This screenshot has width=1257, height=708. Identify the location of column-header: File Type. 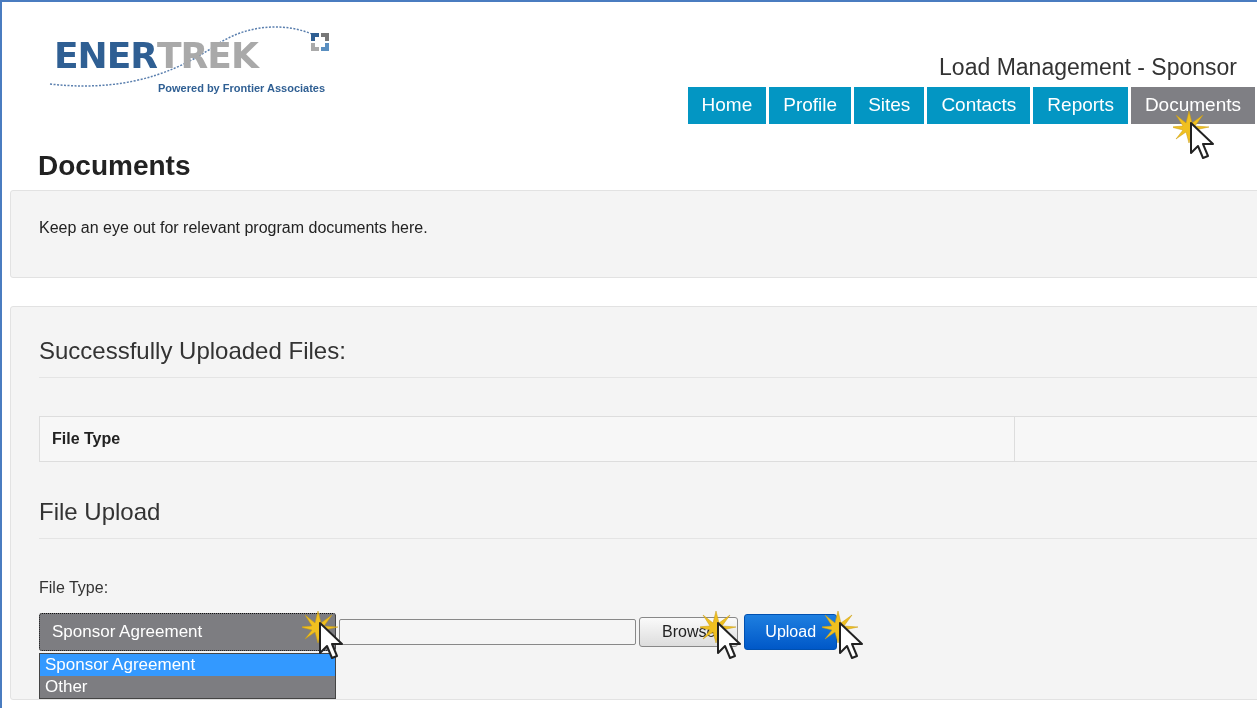
(527, 439).